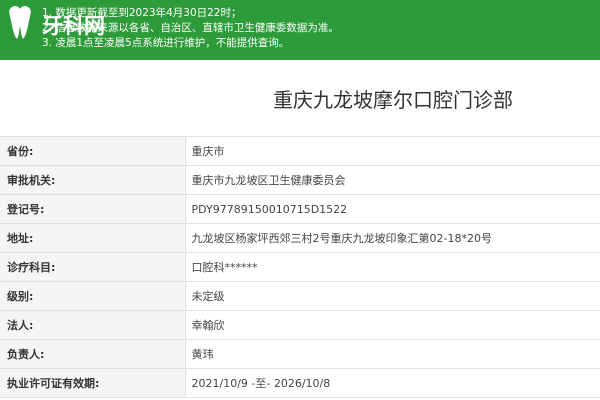  What do you see at coordinates (93, 296) in the screenshot?
I see `row-label-level: 级别:` at bounding box center [93, 296].